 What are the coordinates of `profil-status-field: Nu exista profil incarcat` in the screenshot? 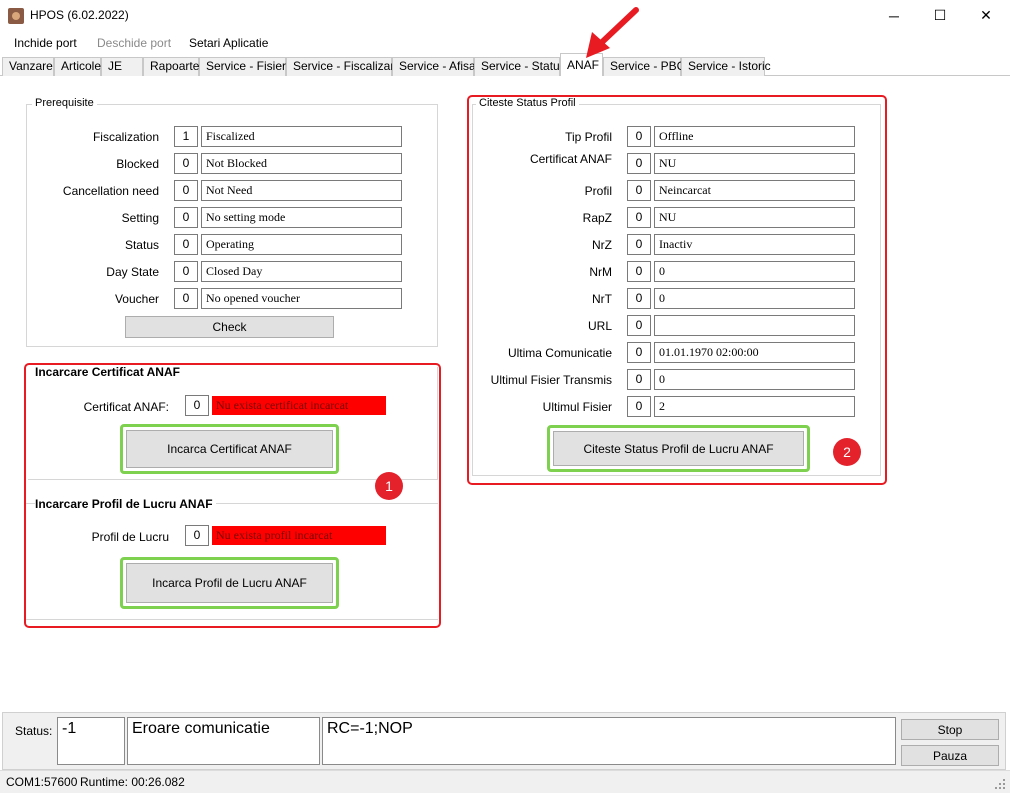 It's located at (299, 535).